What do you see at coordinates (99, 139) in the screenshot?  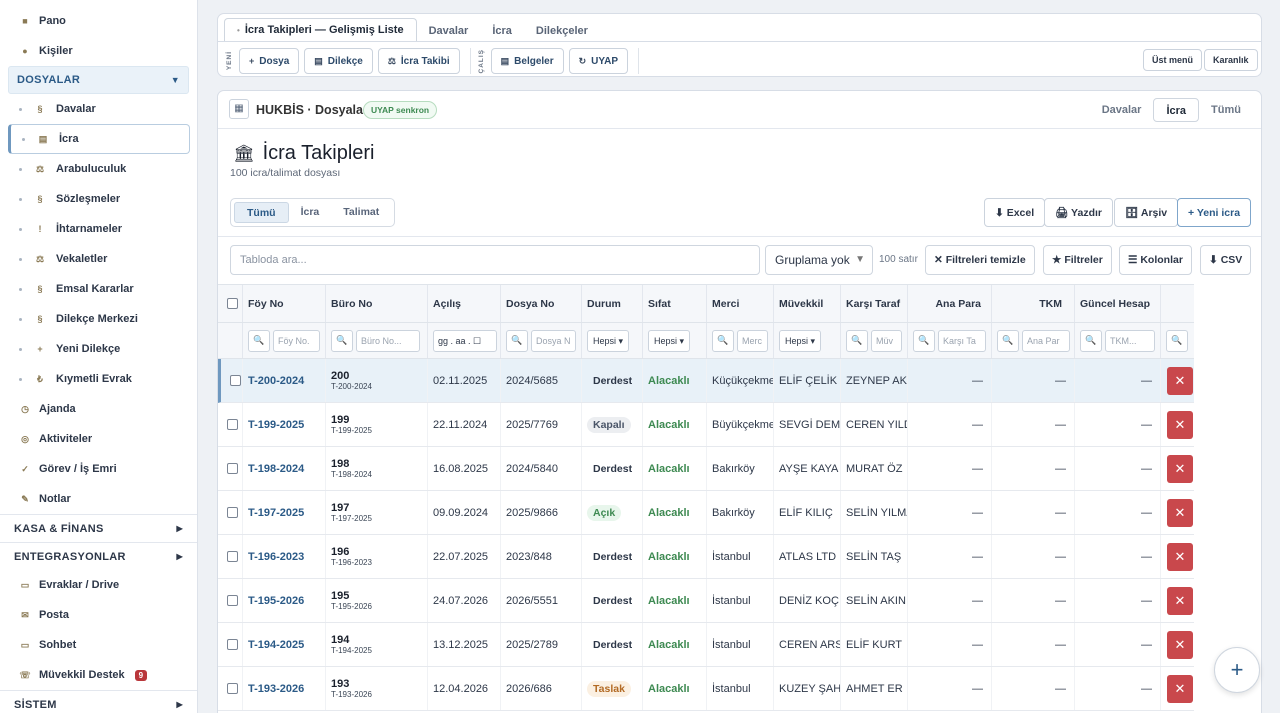 I see `sidebar-item-icra: ▤ İcra` at bounding box center [99, 139].